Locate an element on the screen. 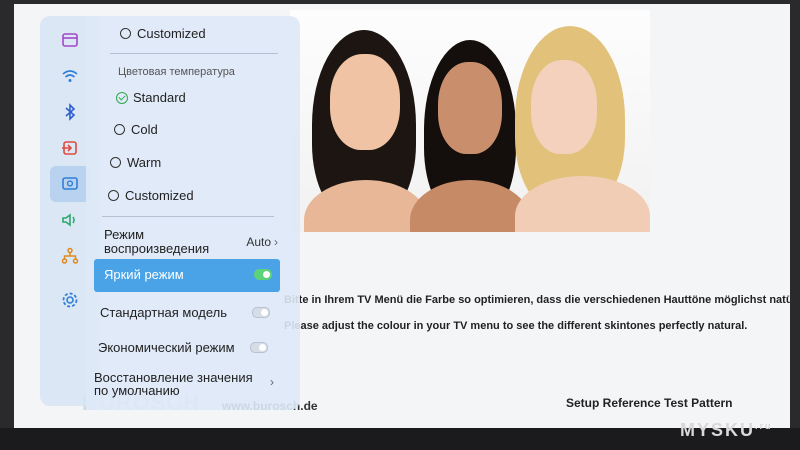 Image resolution: width=800 pixels, height=450 pixels. watermark-suffix: .ru is located at coordinates (764, 426).